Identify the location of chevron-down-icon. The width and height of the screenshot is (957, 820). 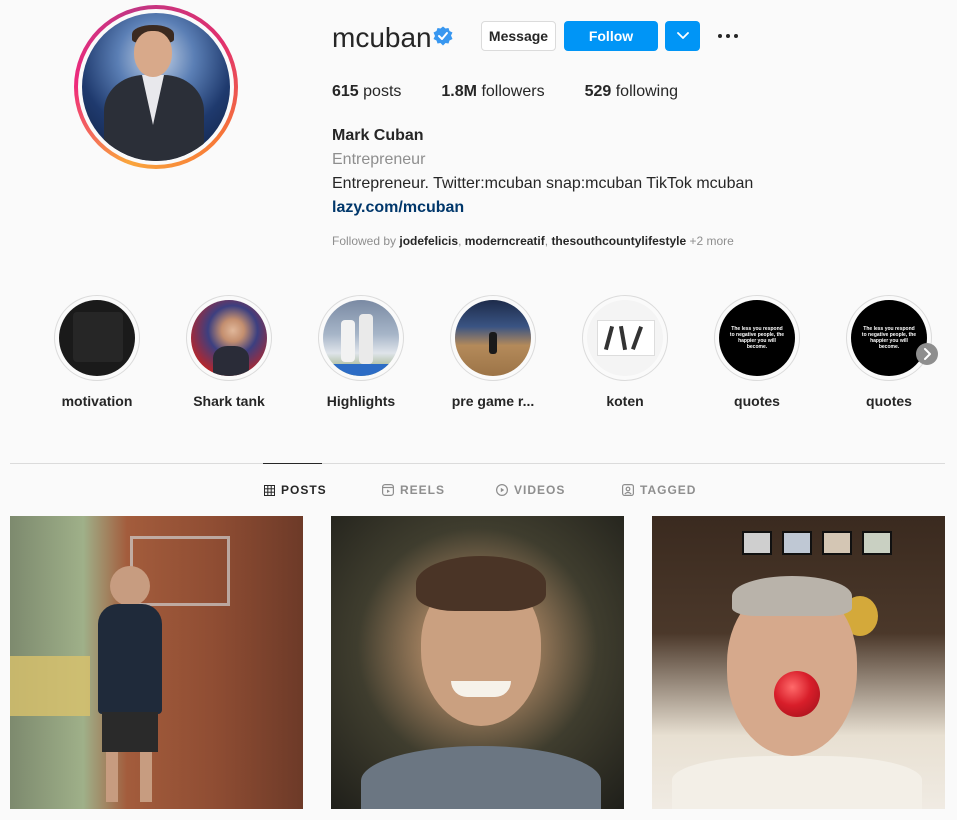
(682, 35).